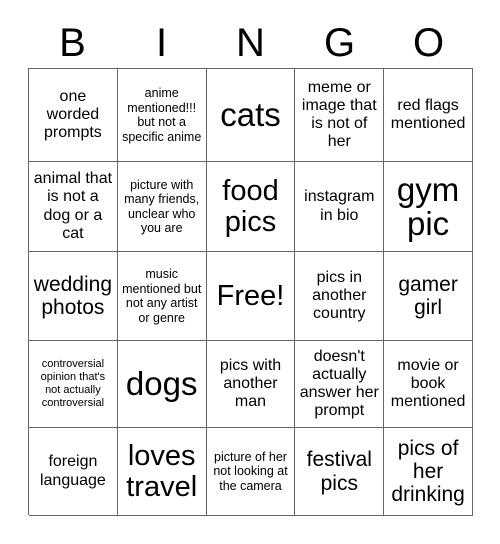 This screenshot has width=500, height=544. I want to click on bingo-cell-label: dogs, so click(161, 384).